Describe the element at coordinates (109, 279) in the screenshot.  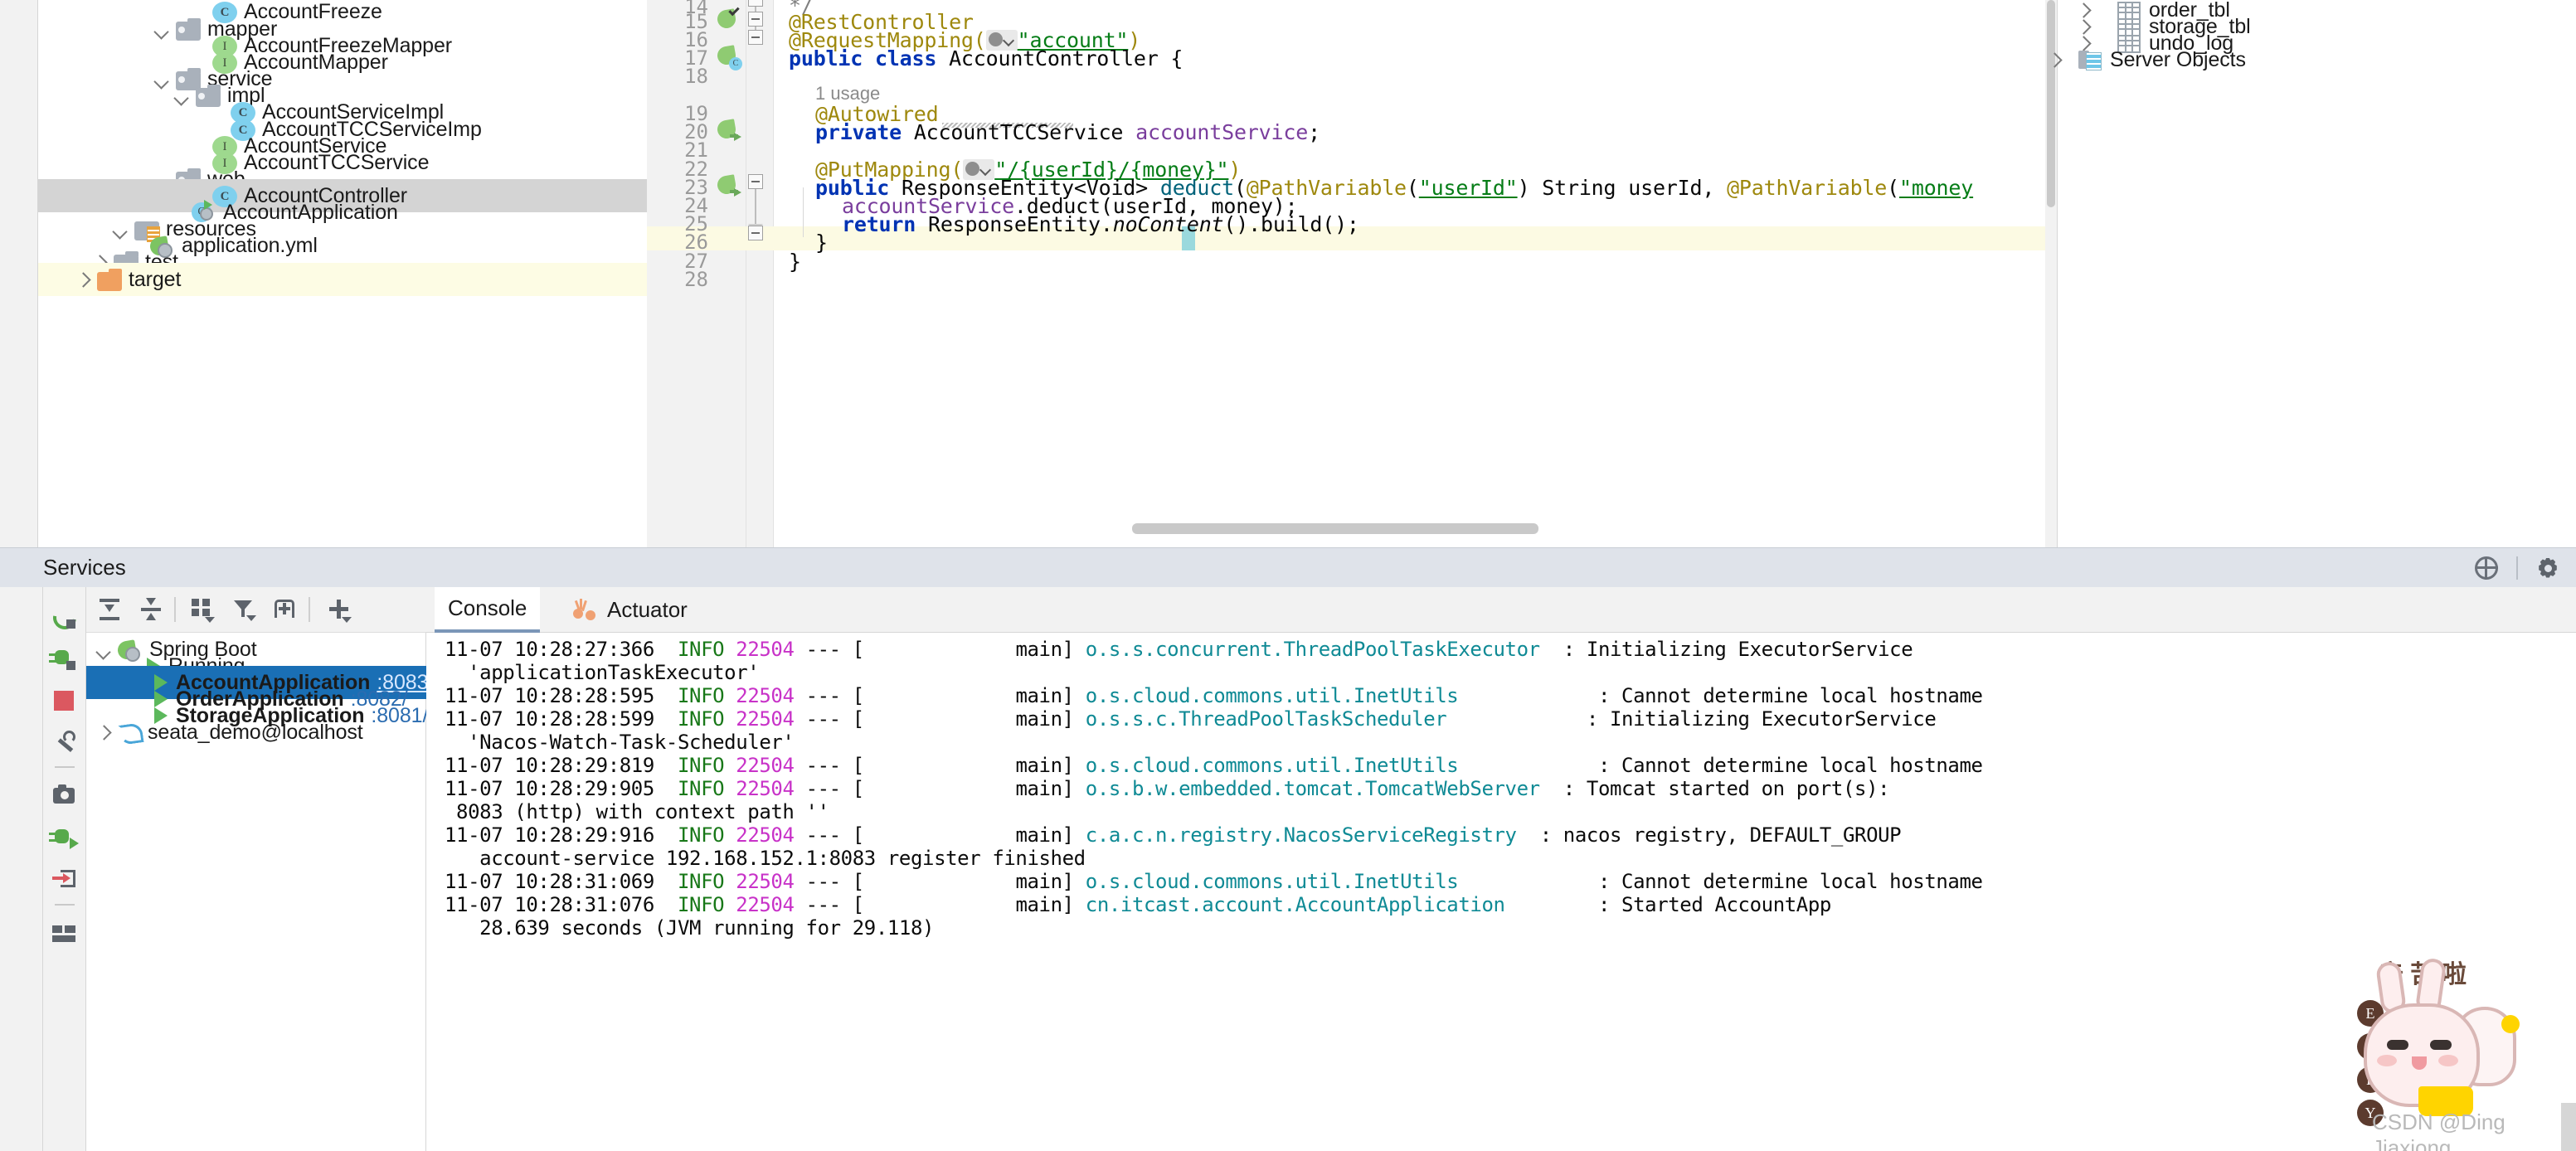
I see `orange-folder-icon` at that location.